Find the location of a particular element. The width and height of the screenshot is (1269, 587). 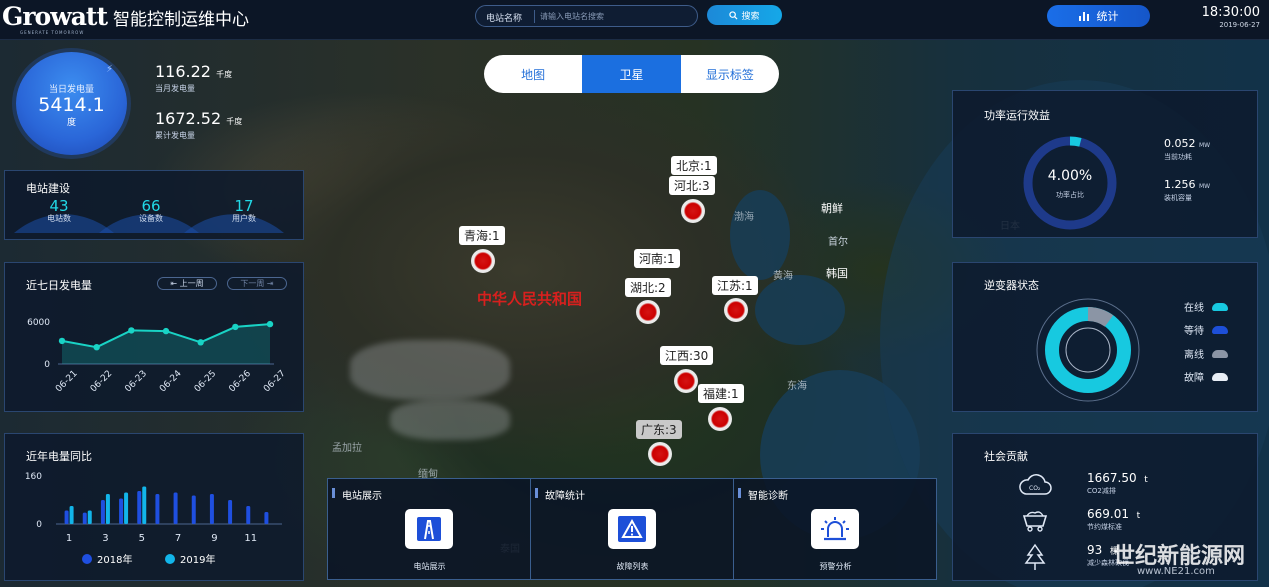

tab-map: 地图 is located at coordinates (533, 74).